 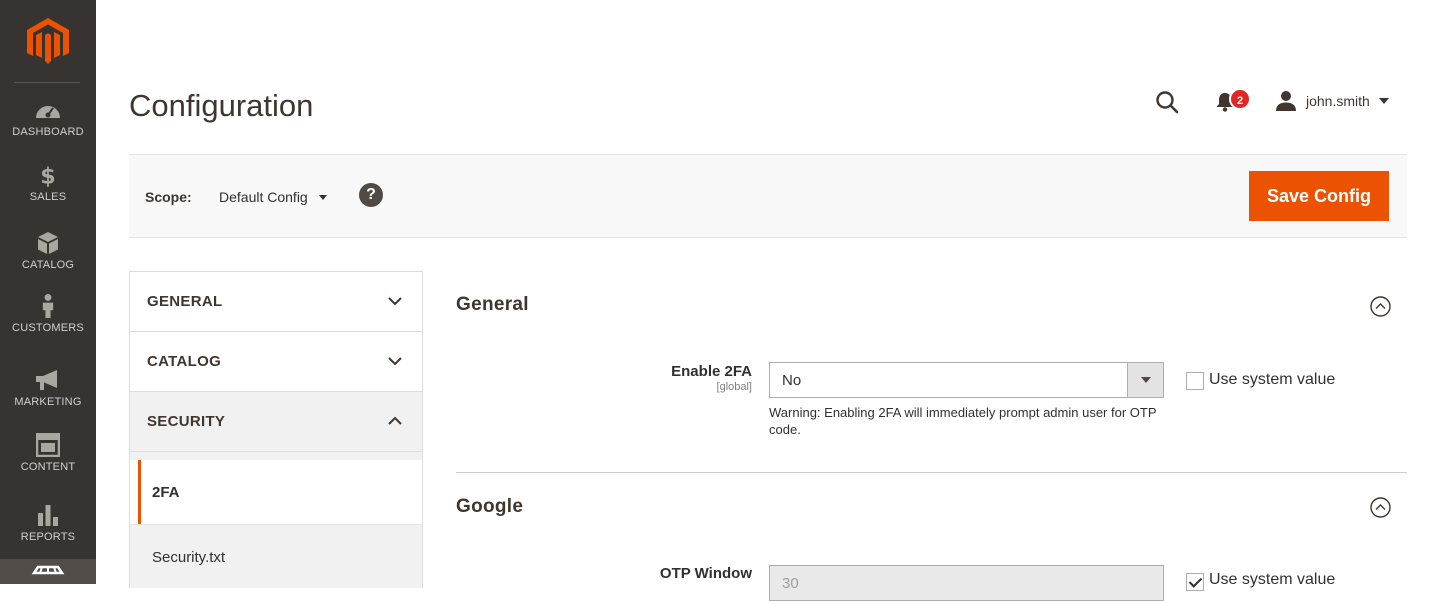 What do you see at coordinates (276, 301) in the screenshot?
I see `tab-general: GENERAL` at bounding box center [276, 301].